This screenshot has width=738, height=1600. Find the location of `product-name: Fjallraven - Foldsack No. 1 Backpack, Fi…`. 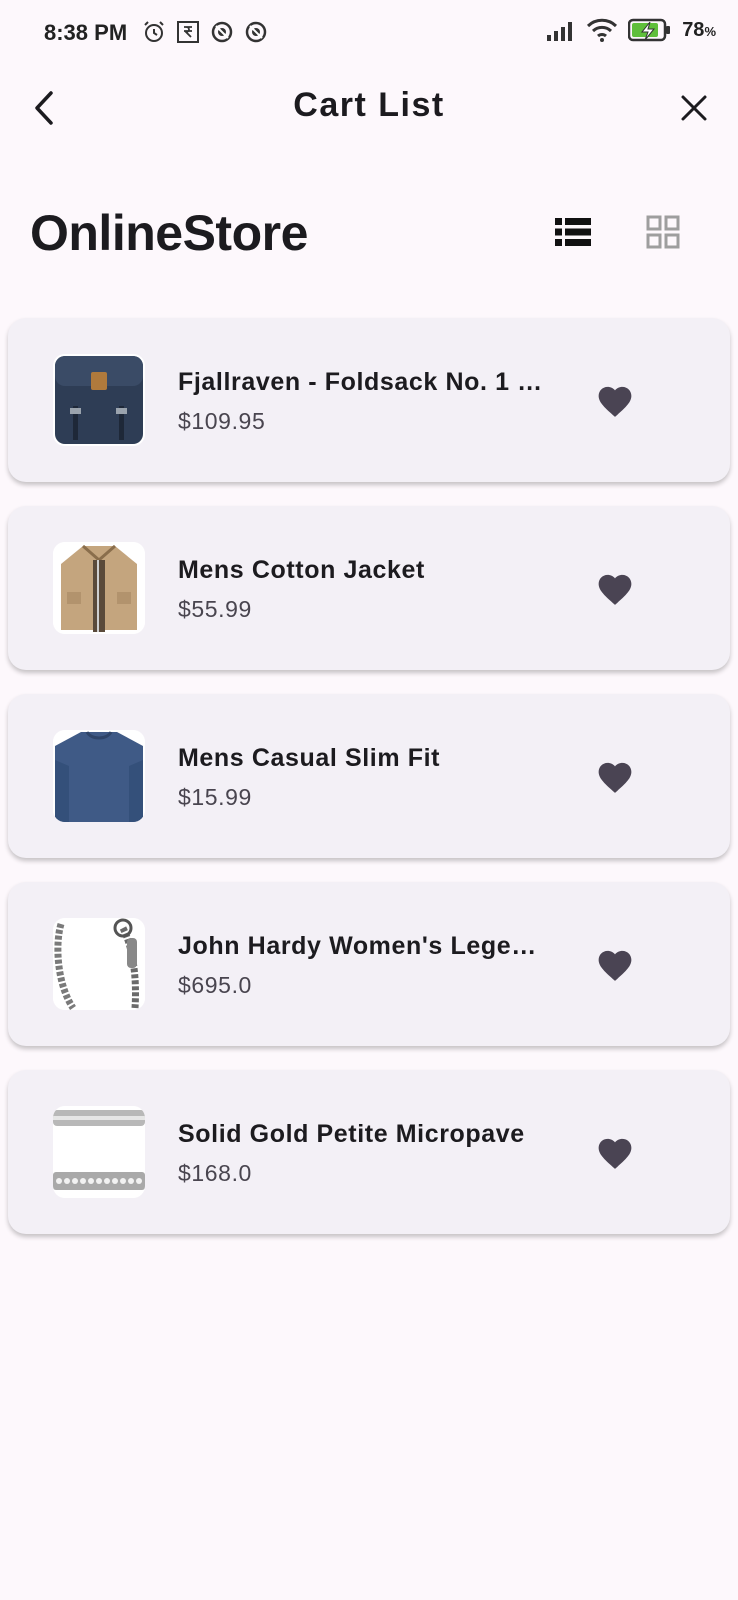

product-name: Fjallraven - Foldsack No. 1 Backpack, Fi… is located at coordinates (362, 382).